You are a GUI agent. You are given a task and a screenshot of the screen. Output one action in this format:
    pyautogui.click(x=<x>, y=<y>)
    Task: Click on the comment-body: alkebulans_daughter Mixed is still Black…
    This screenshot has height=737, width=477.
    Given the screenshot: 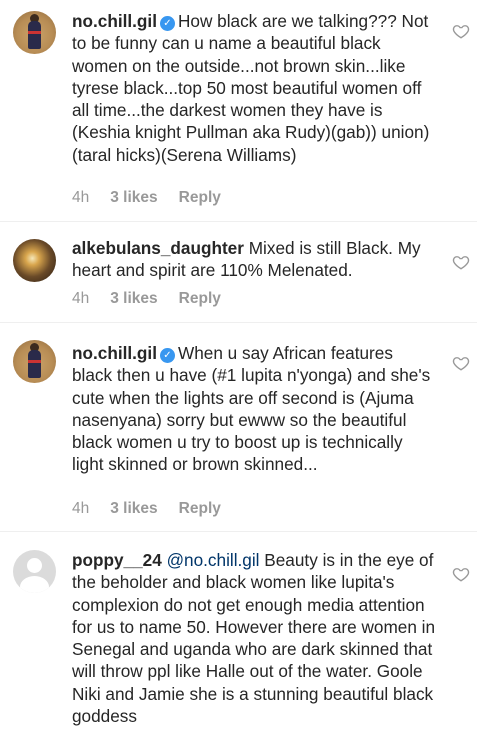 What is the action you would take?
    pyautogui.click(x=254, y=259)
    